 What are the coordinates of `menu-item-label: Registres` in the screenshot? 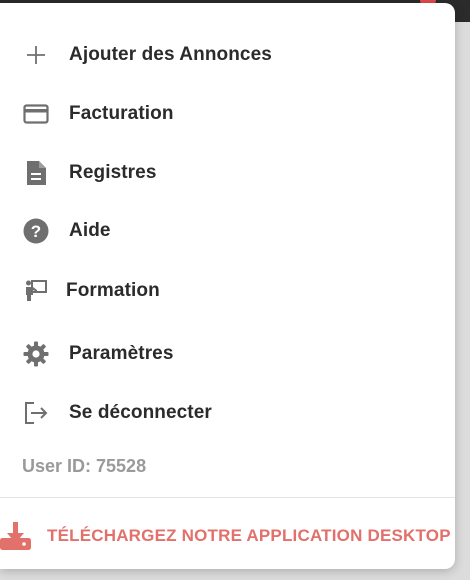 It's located at (113, 172).